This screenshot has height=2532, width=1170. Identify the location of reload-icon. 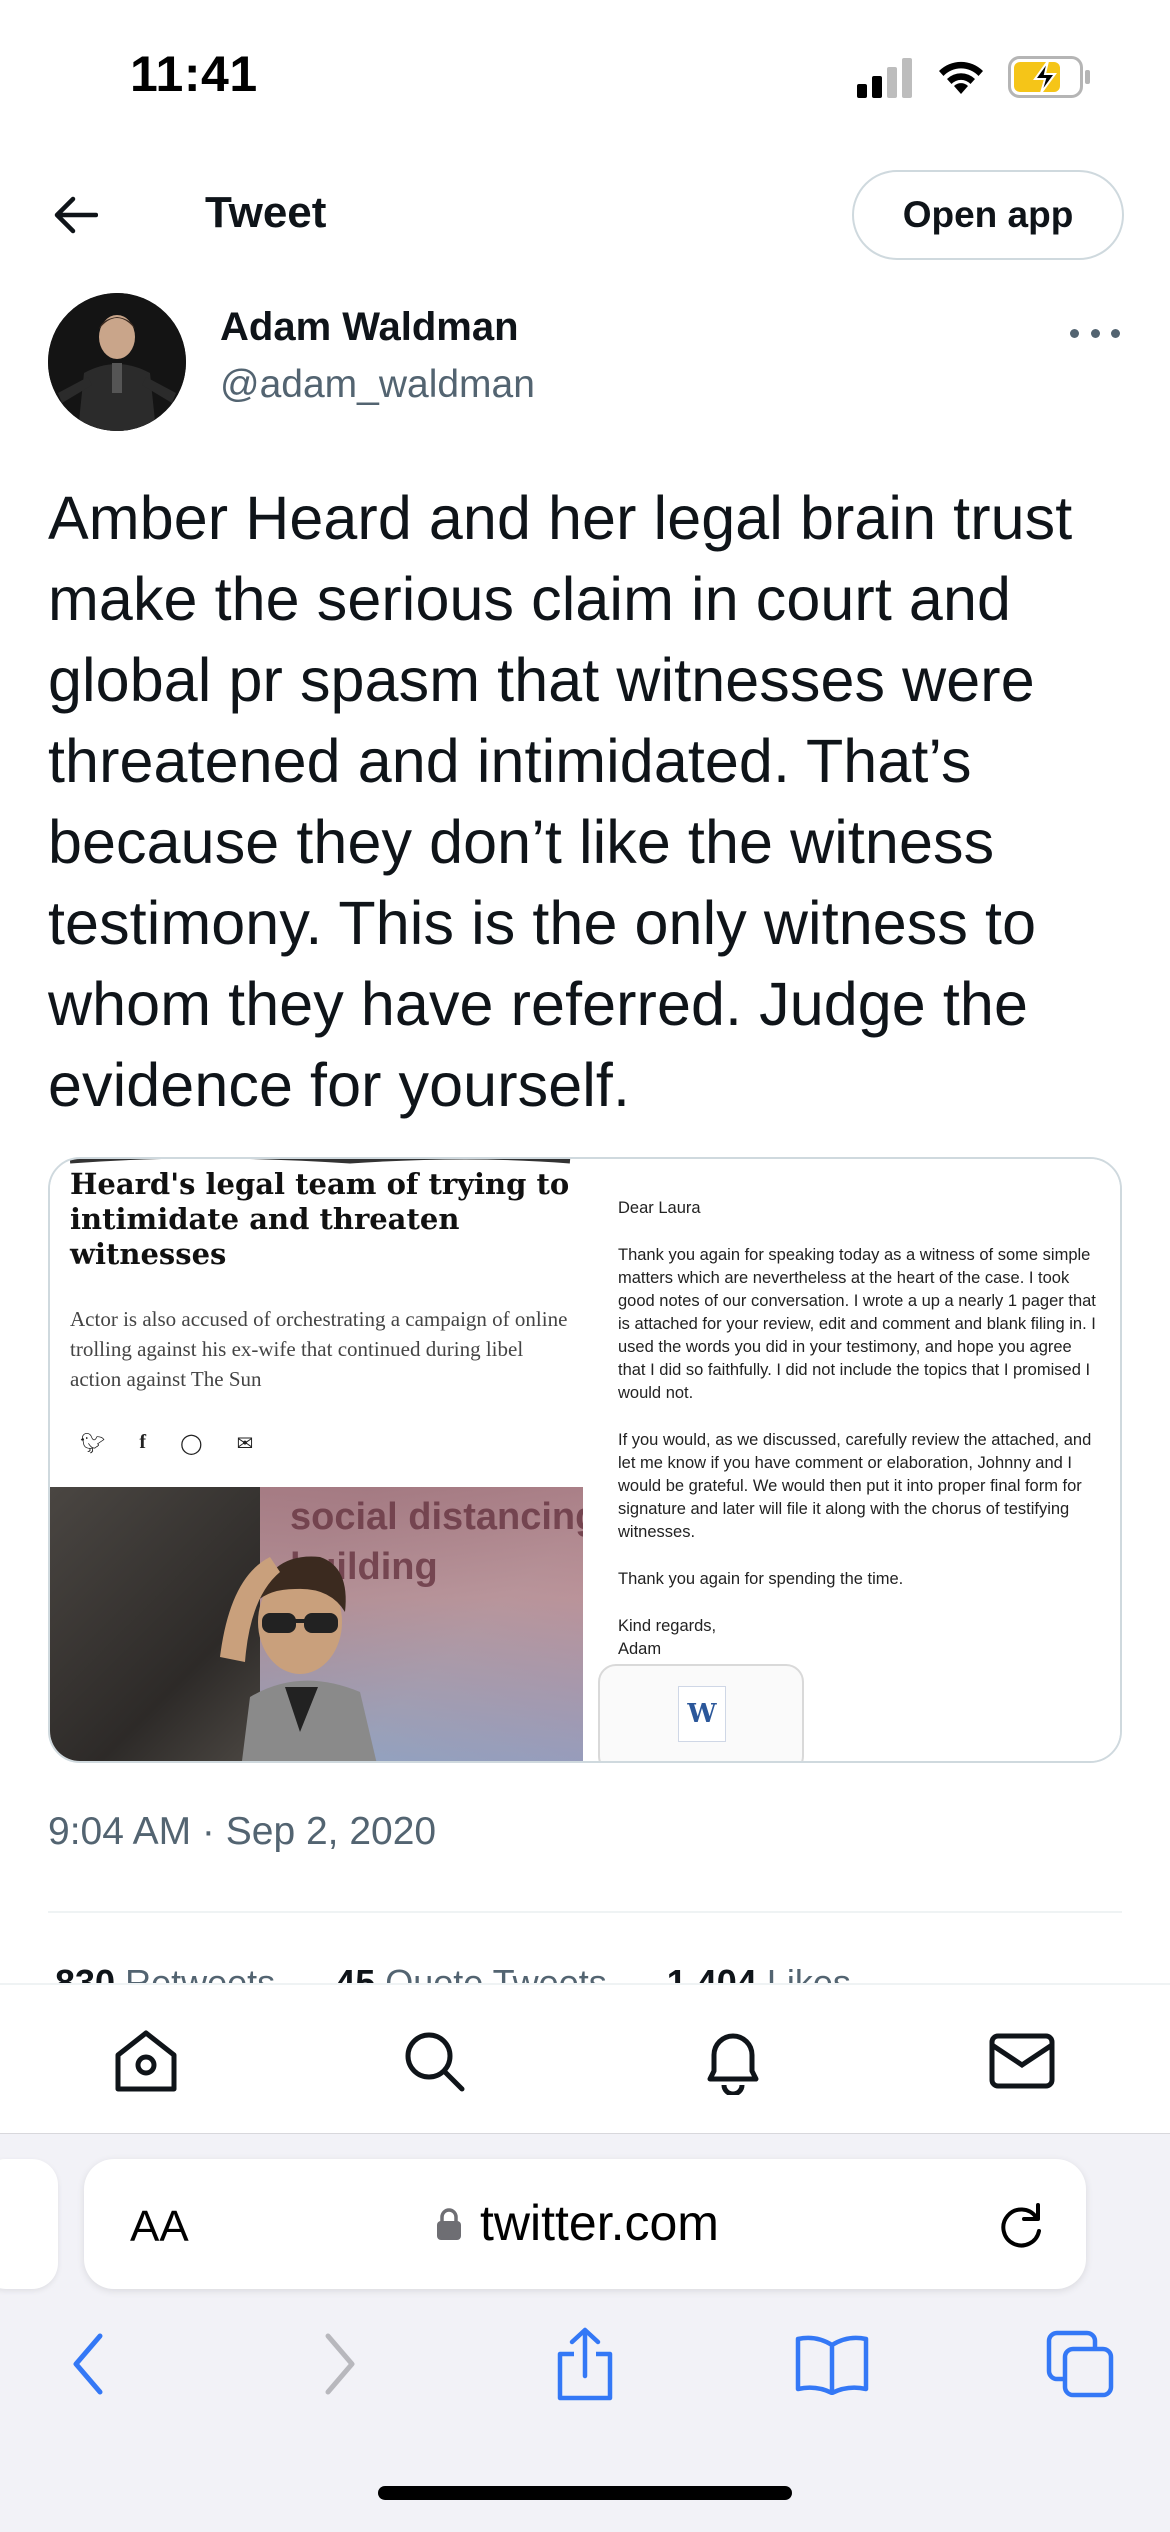
(1021, 2226).